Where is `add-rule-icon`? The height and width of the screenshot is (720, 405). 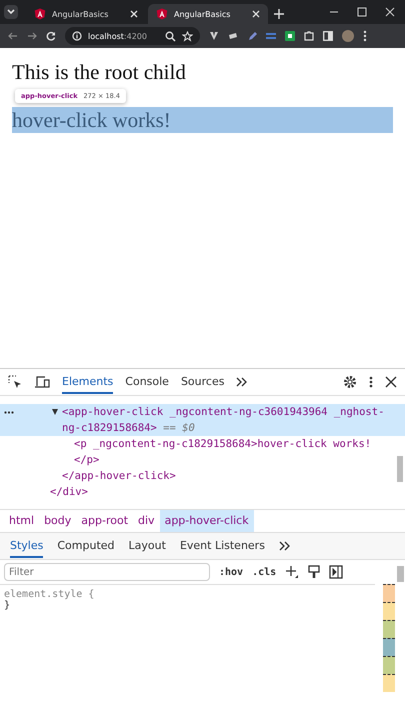
add-rule-icon is located at coordinates (292, 572).